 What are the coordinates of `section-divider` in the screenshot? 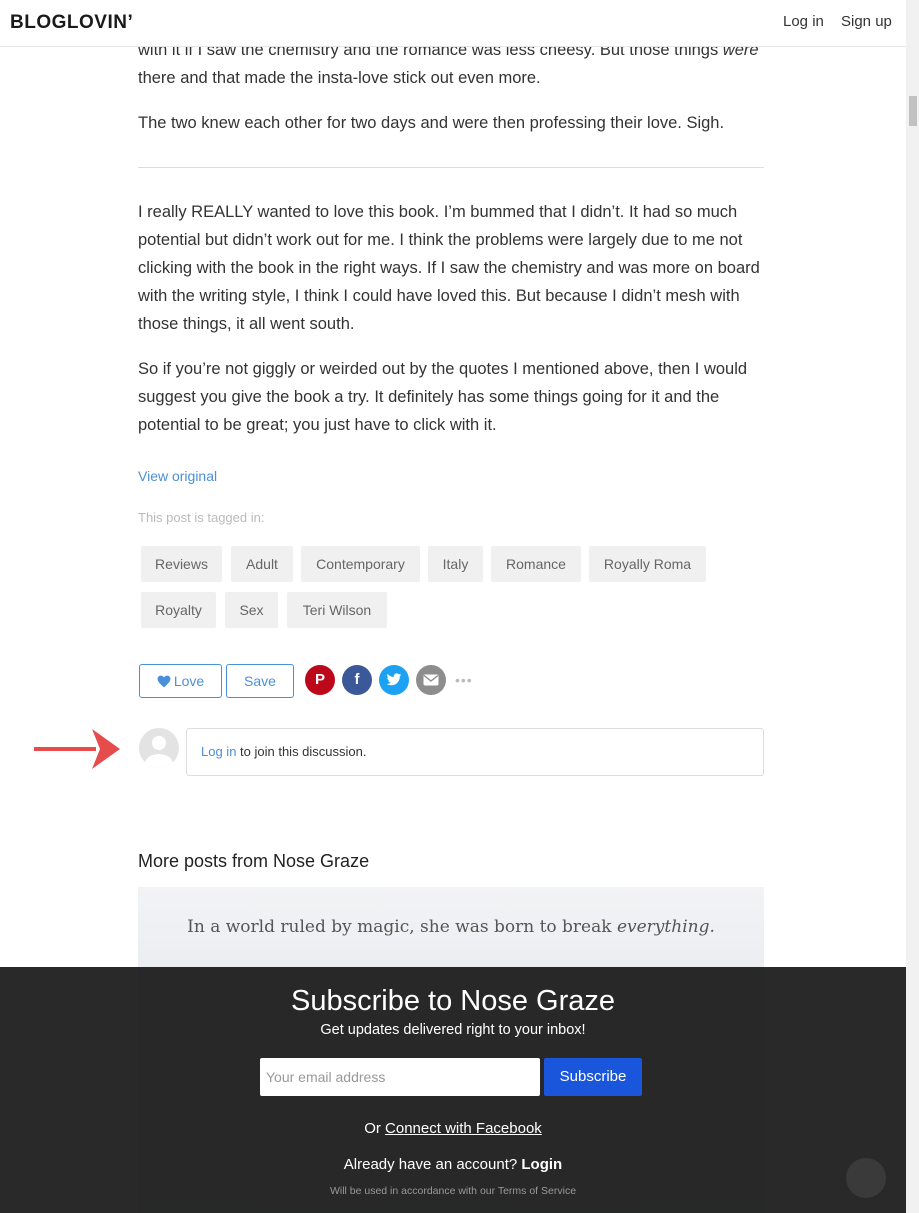 It's located at (451, 167).